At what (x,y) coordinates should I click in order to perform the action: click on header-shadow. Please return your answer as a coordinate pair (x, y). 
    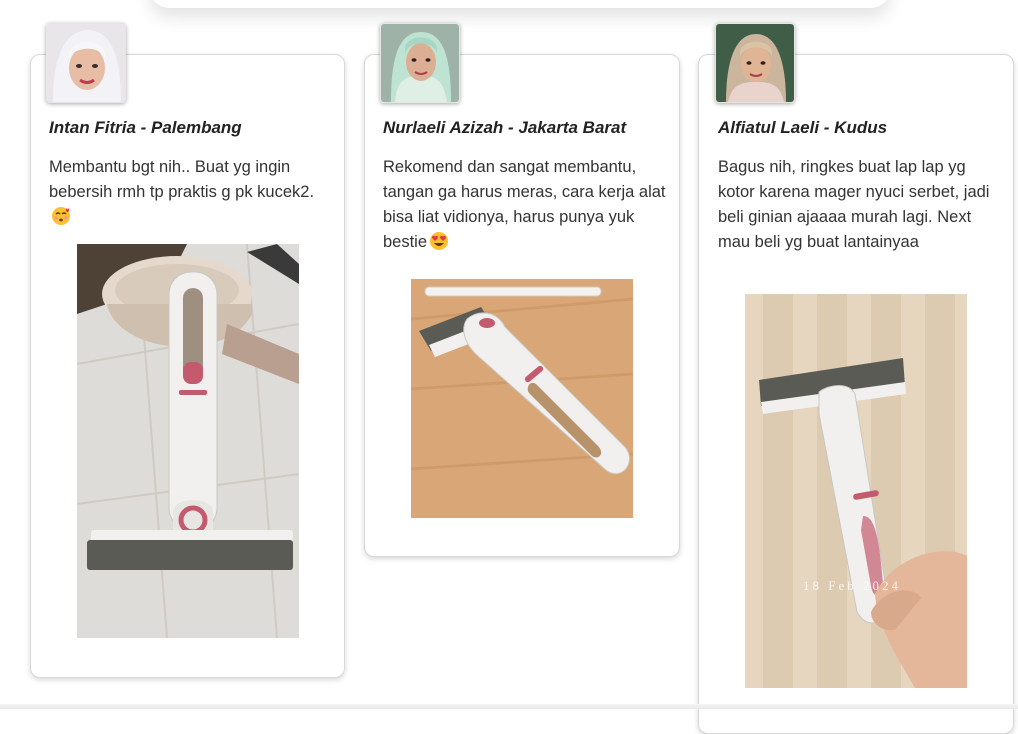
    Looking at the image, I should click on (520, 4).